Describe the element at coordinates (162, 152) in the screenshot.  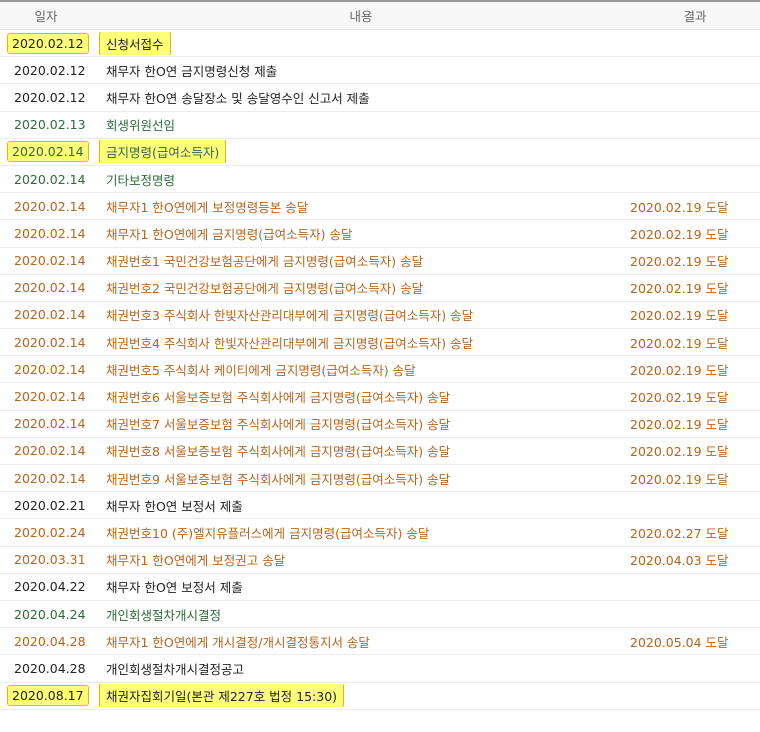
I see `row-content-text: 금지명령(급여소득자)` at that location.